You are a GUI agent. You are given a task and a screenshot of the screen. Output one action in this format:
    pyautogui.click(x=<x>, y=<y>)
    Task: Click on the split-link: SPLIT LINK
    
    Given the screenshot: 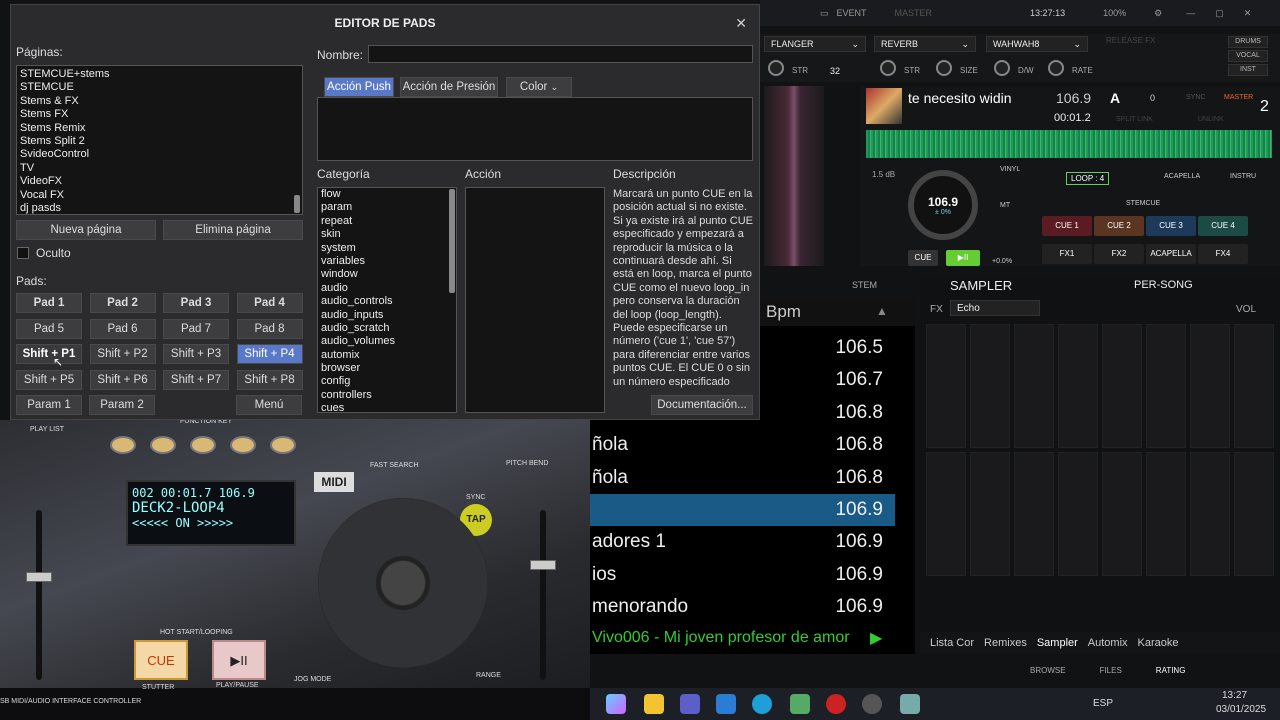 What is the action you would take?
    pyautogui.click(x=1134, y=119)
    